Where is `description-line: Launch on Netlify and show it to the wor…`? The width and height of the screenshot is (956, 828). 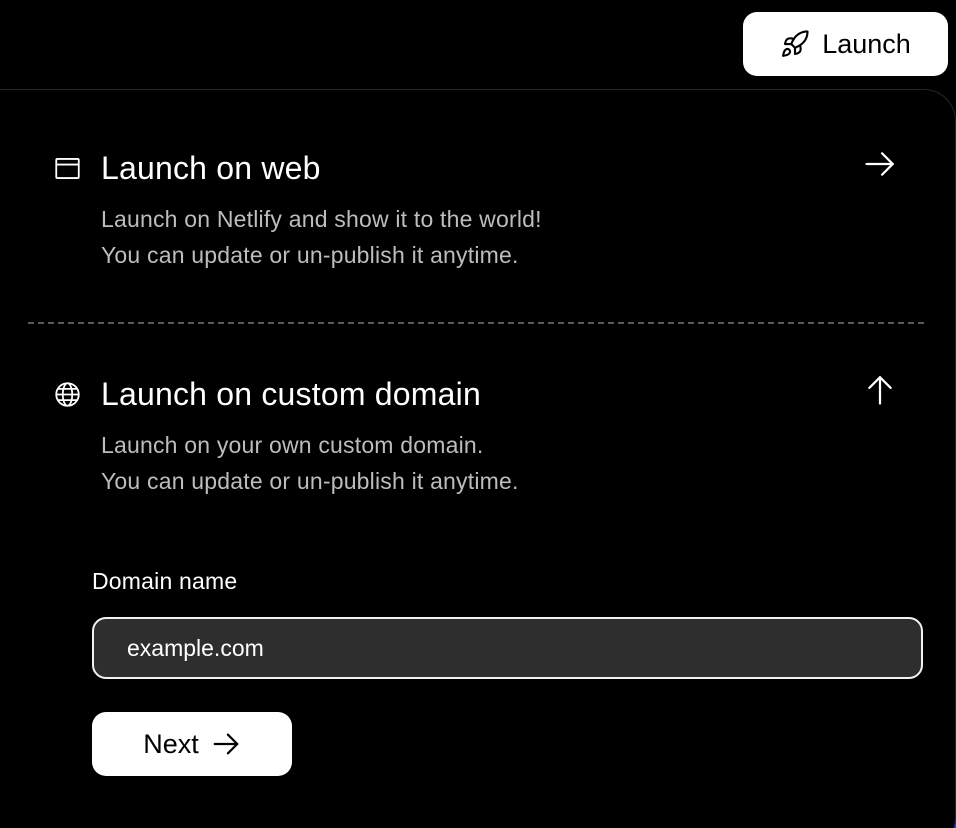 description-line: Launch on Netlify and show it to the wor… is located at coordinates (321, 219).